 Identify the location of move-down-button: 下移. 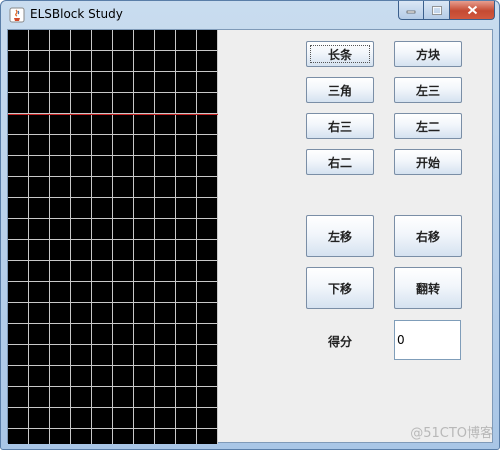
(340, 288).